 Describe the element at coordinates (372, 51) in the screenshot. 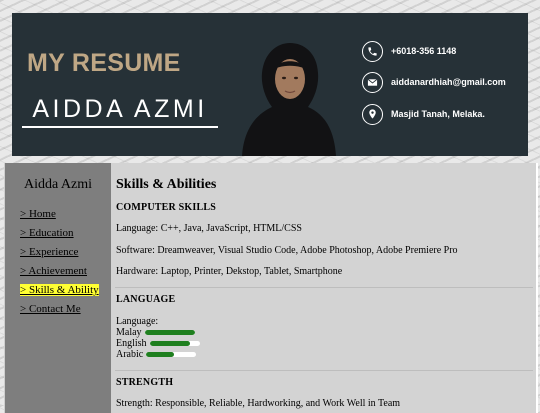

I see `phone-icon` at that location.